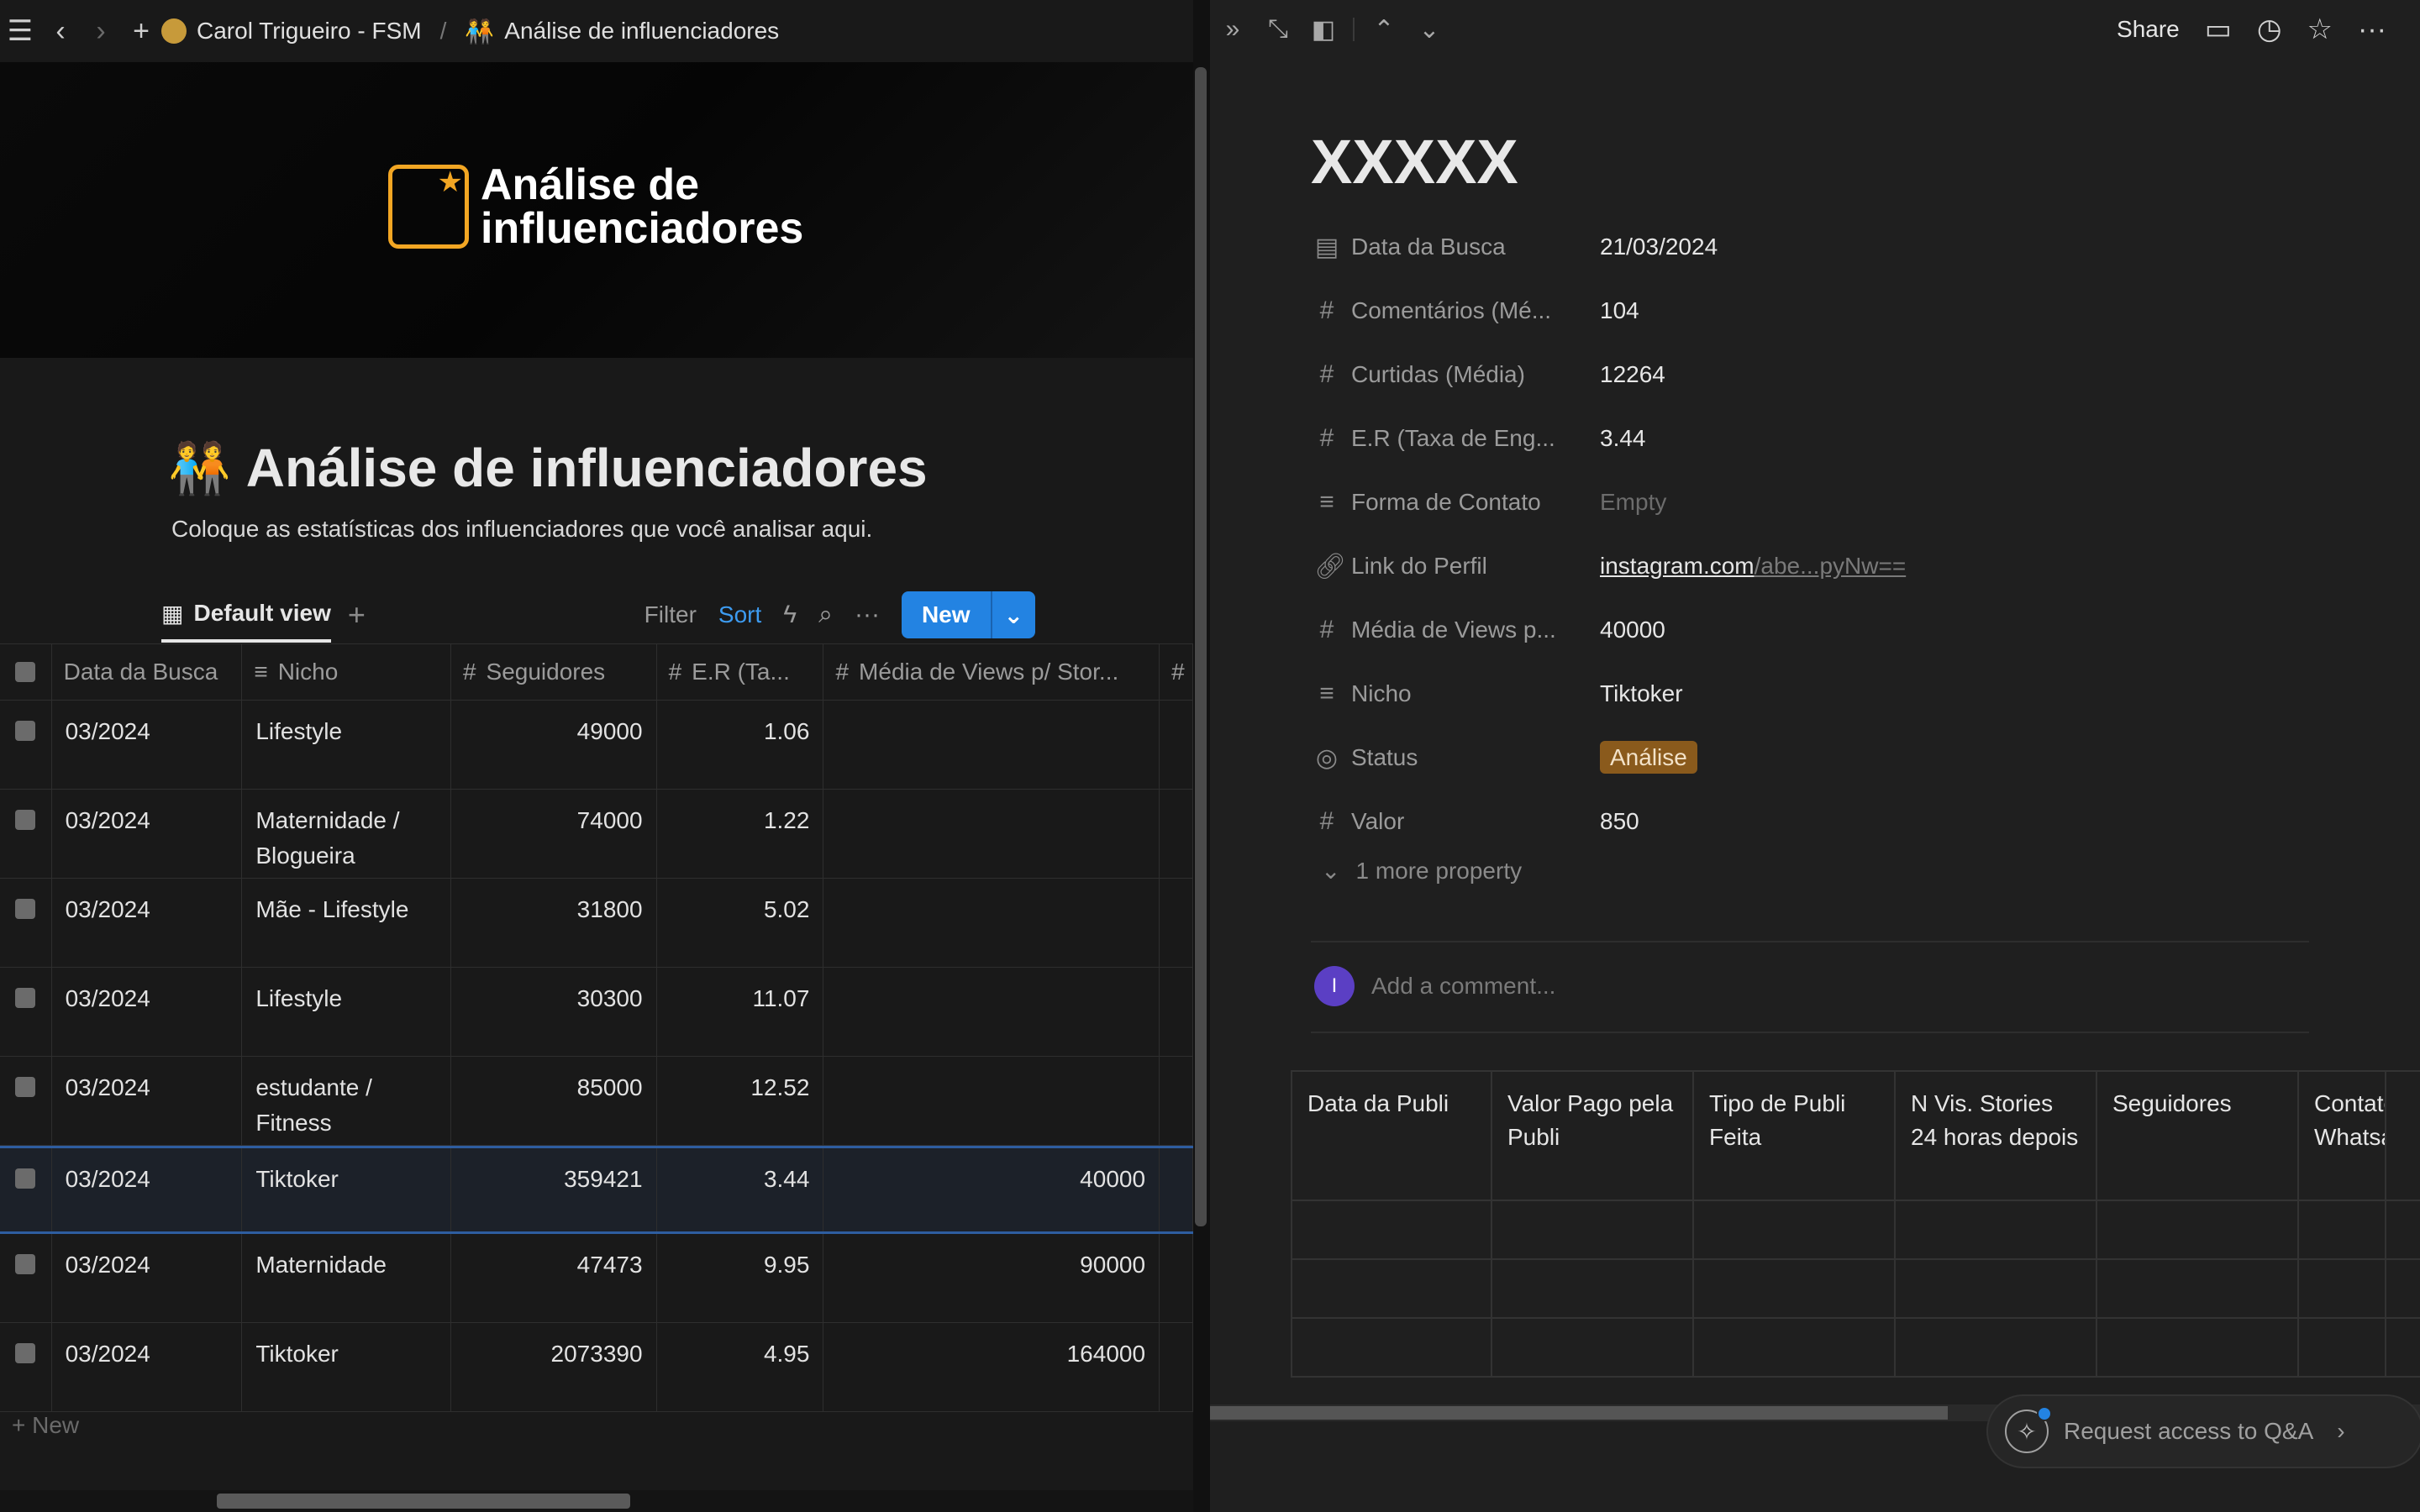  I want to click on select-all-checkbox, so click(26, 672).